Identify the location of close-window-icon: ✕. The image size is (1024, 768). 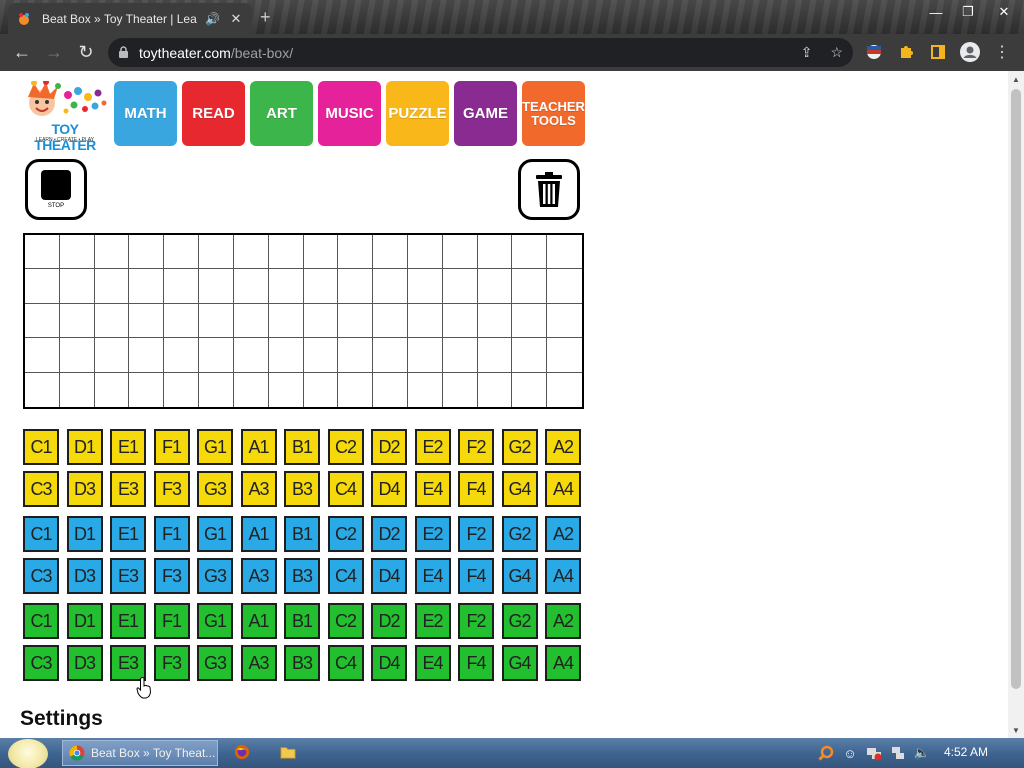
(1004, 12).